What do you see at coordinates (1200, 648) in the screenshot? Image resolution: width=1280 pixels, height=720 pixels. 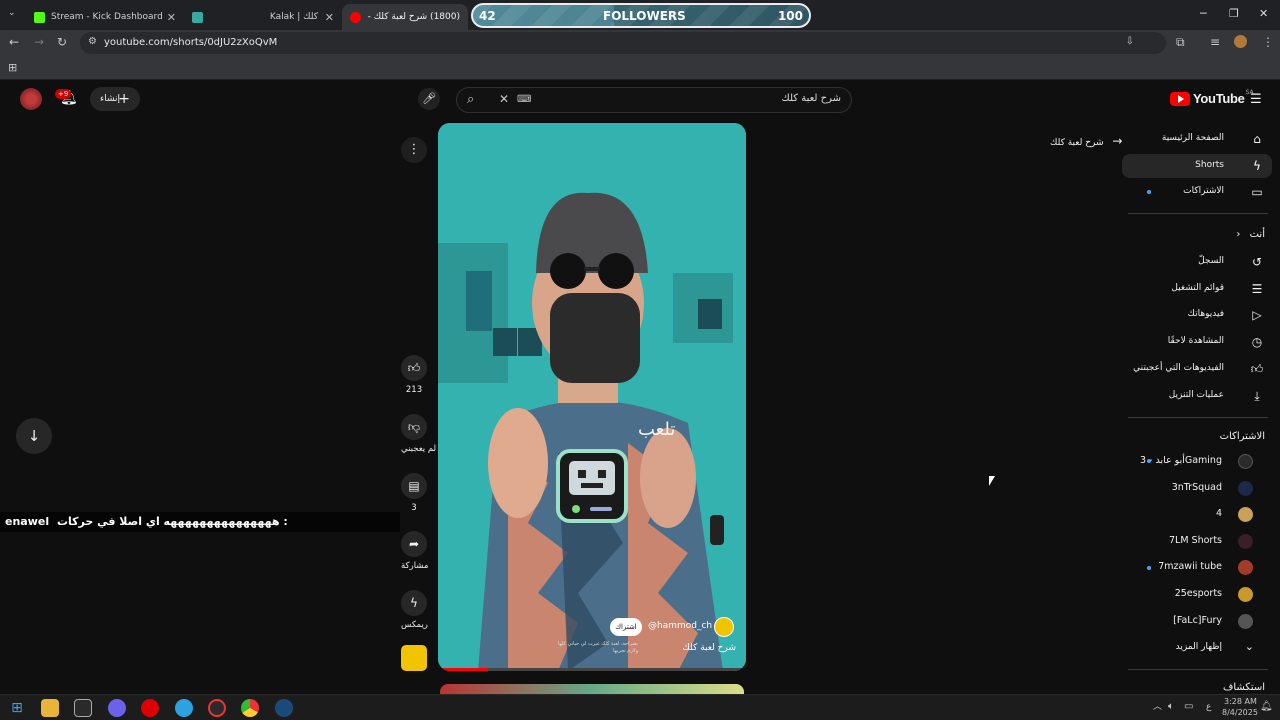 I see `show-more-button: ⌄ إظهار المزيد` at bounding box center [1200, 648].